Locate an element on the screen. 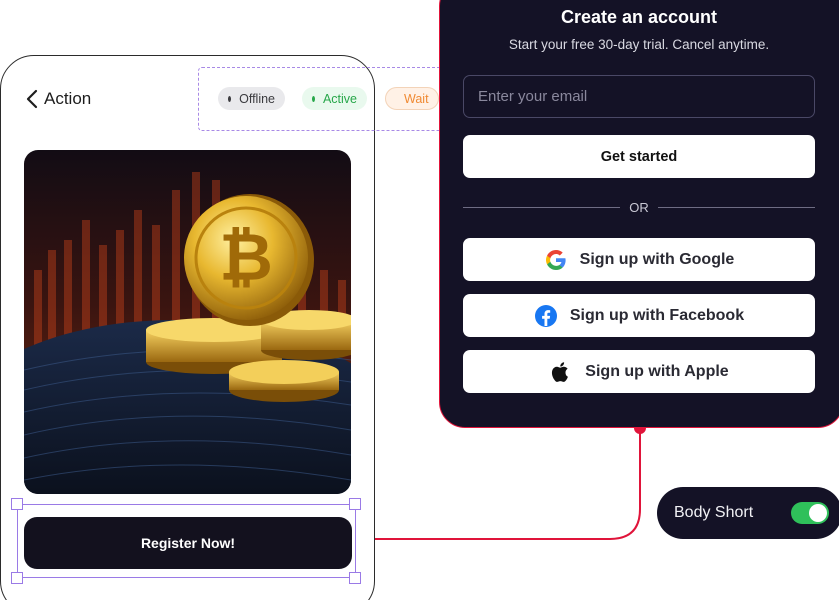 The width and height of the screenshot is (839, 600). body-short-label: Body Short is located at coordinates (714, 512).